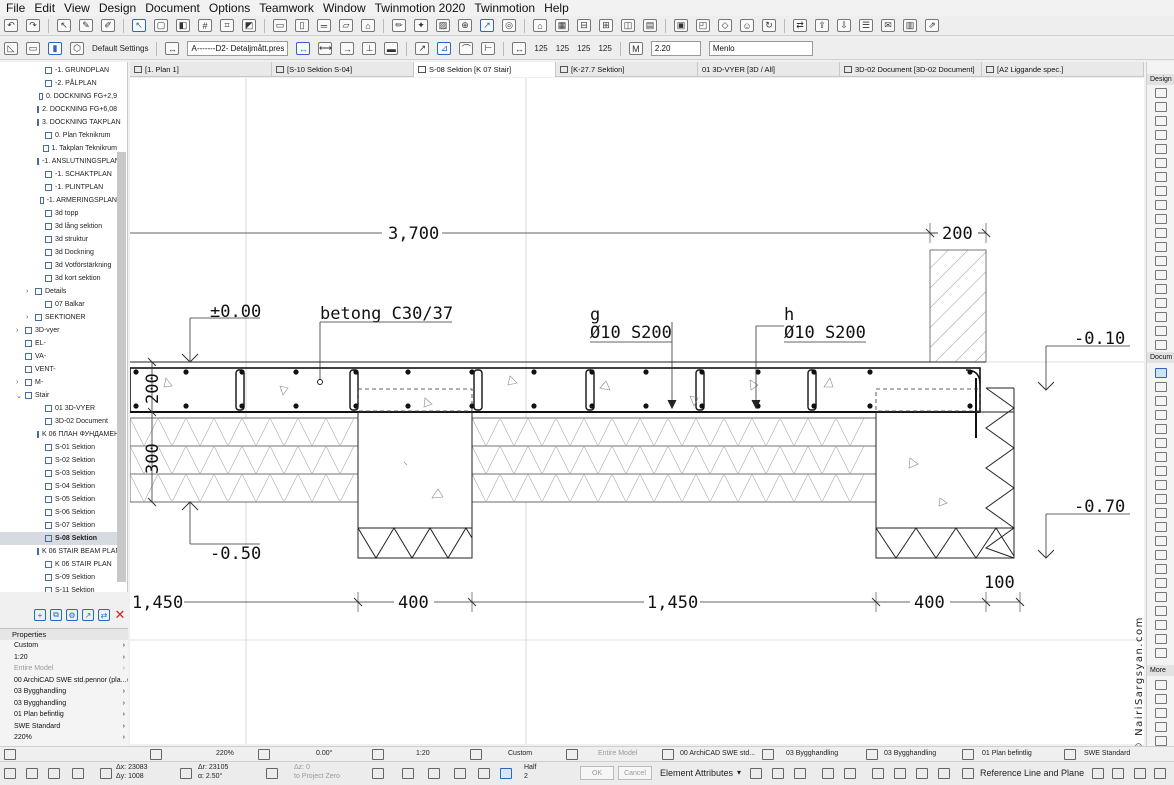 The height and width of the screenshot is (785, 1174). What do you see at coordinates (213, 767) in the screenshot?
I see `delta-r: Δr: 23105` at bounding box center [213, 767].